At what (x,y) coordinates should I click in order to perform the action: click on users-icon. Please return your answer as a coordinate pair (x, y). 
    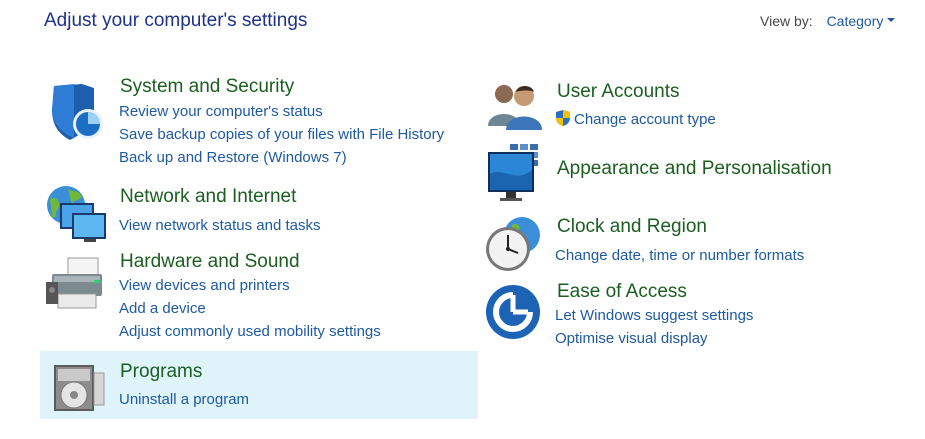
    Looking at the image, I should click on (516, 107).